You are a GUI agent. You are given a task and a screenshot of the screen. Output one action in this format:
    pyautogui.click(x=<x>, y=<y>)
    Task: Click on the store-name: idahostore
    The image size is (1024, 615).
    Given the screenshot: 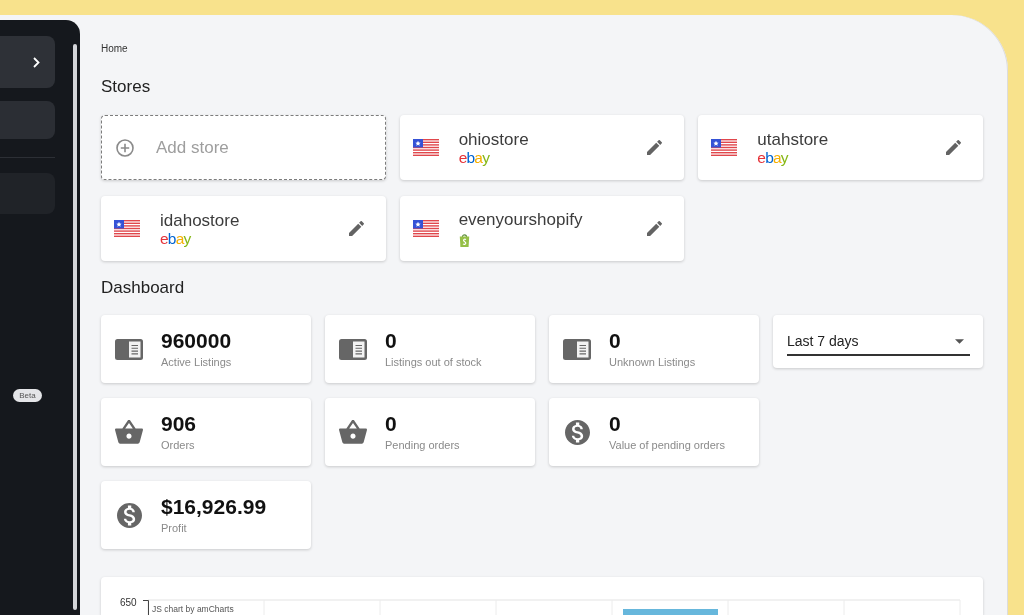 What is the action you would take?
    pyautogui.click(x=200, y=220)
    